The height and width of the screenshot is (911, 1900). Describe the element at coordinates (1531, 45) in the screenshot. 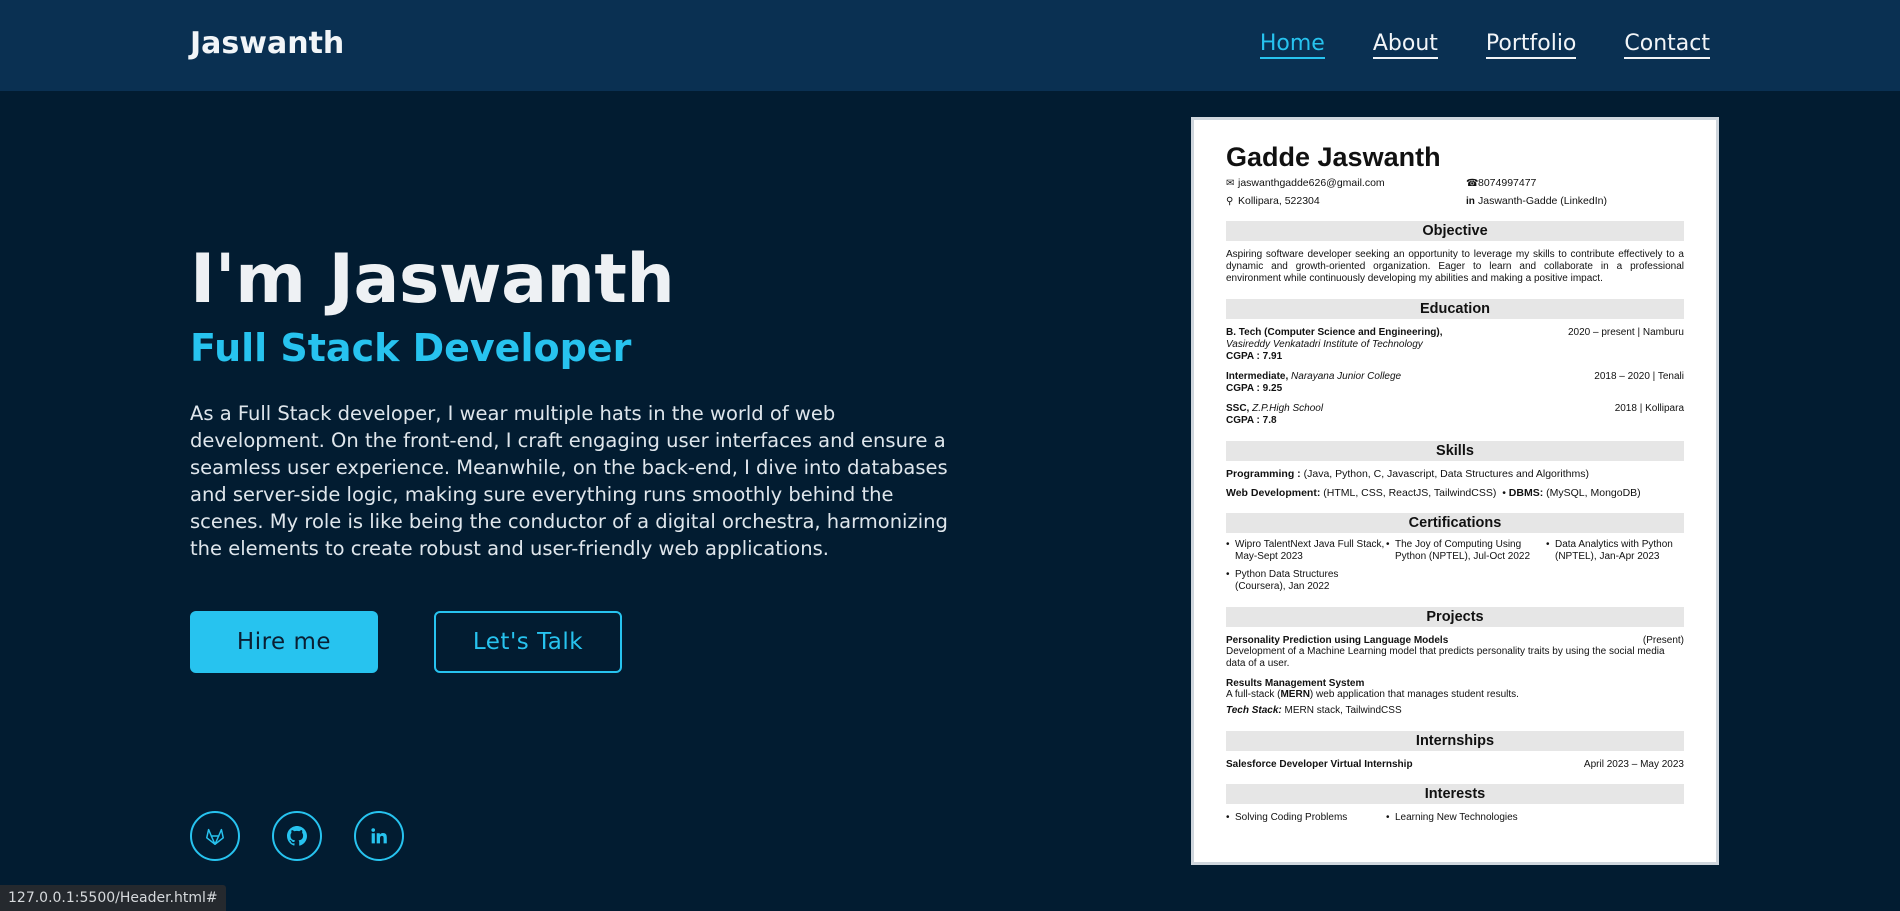

I see `nav-portfolio-link: Portfolio` at that location.